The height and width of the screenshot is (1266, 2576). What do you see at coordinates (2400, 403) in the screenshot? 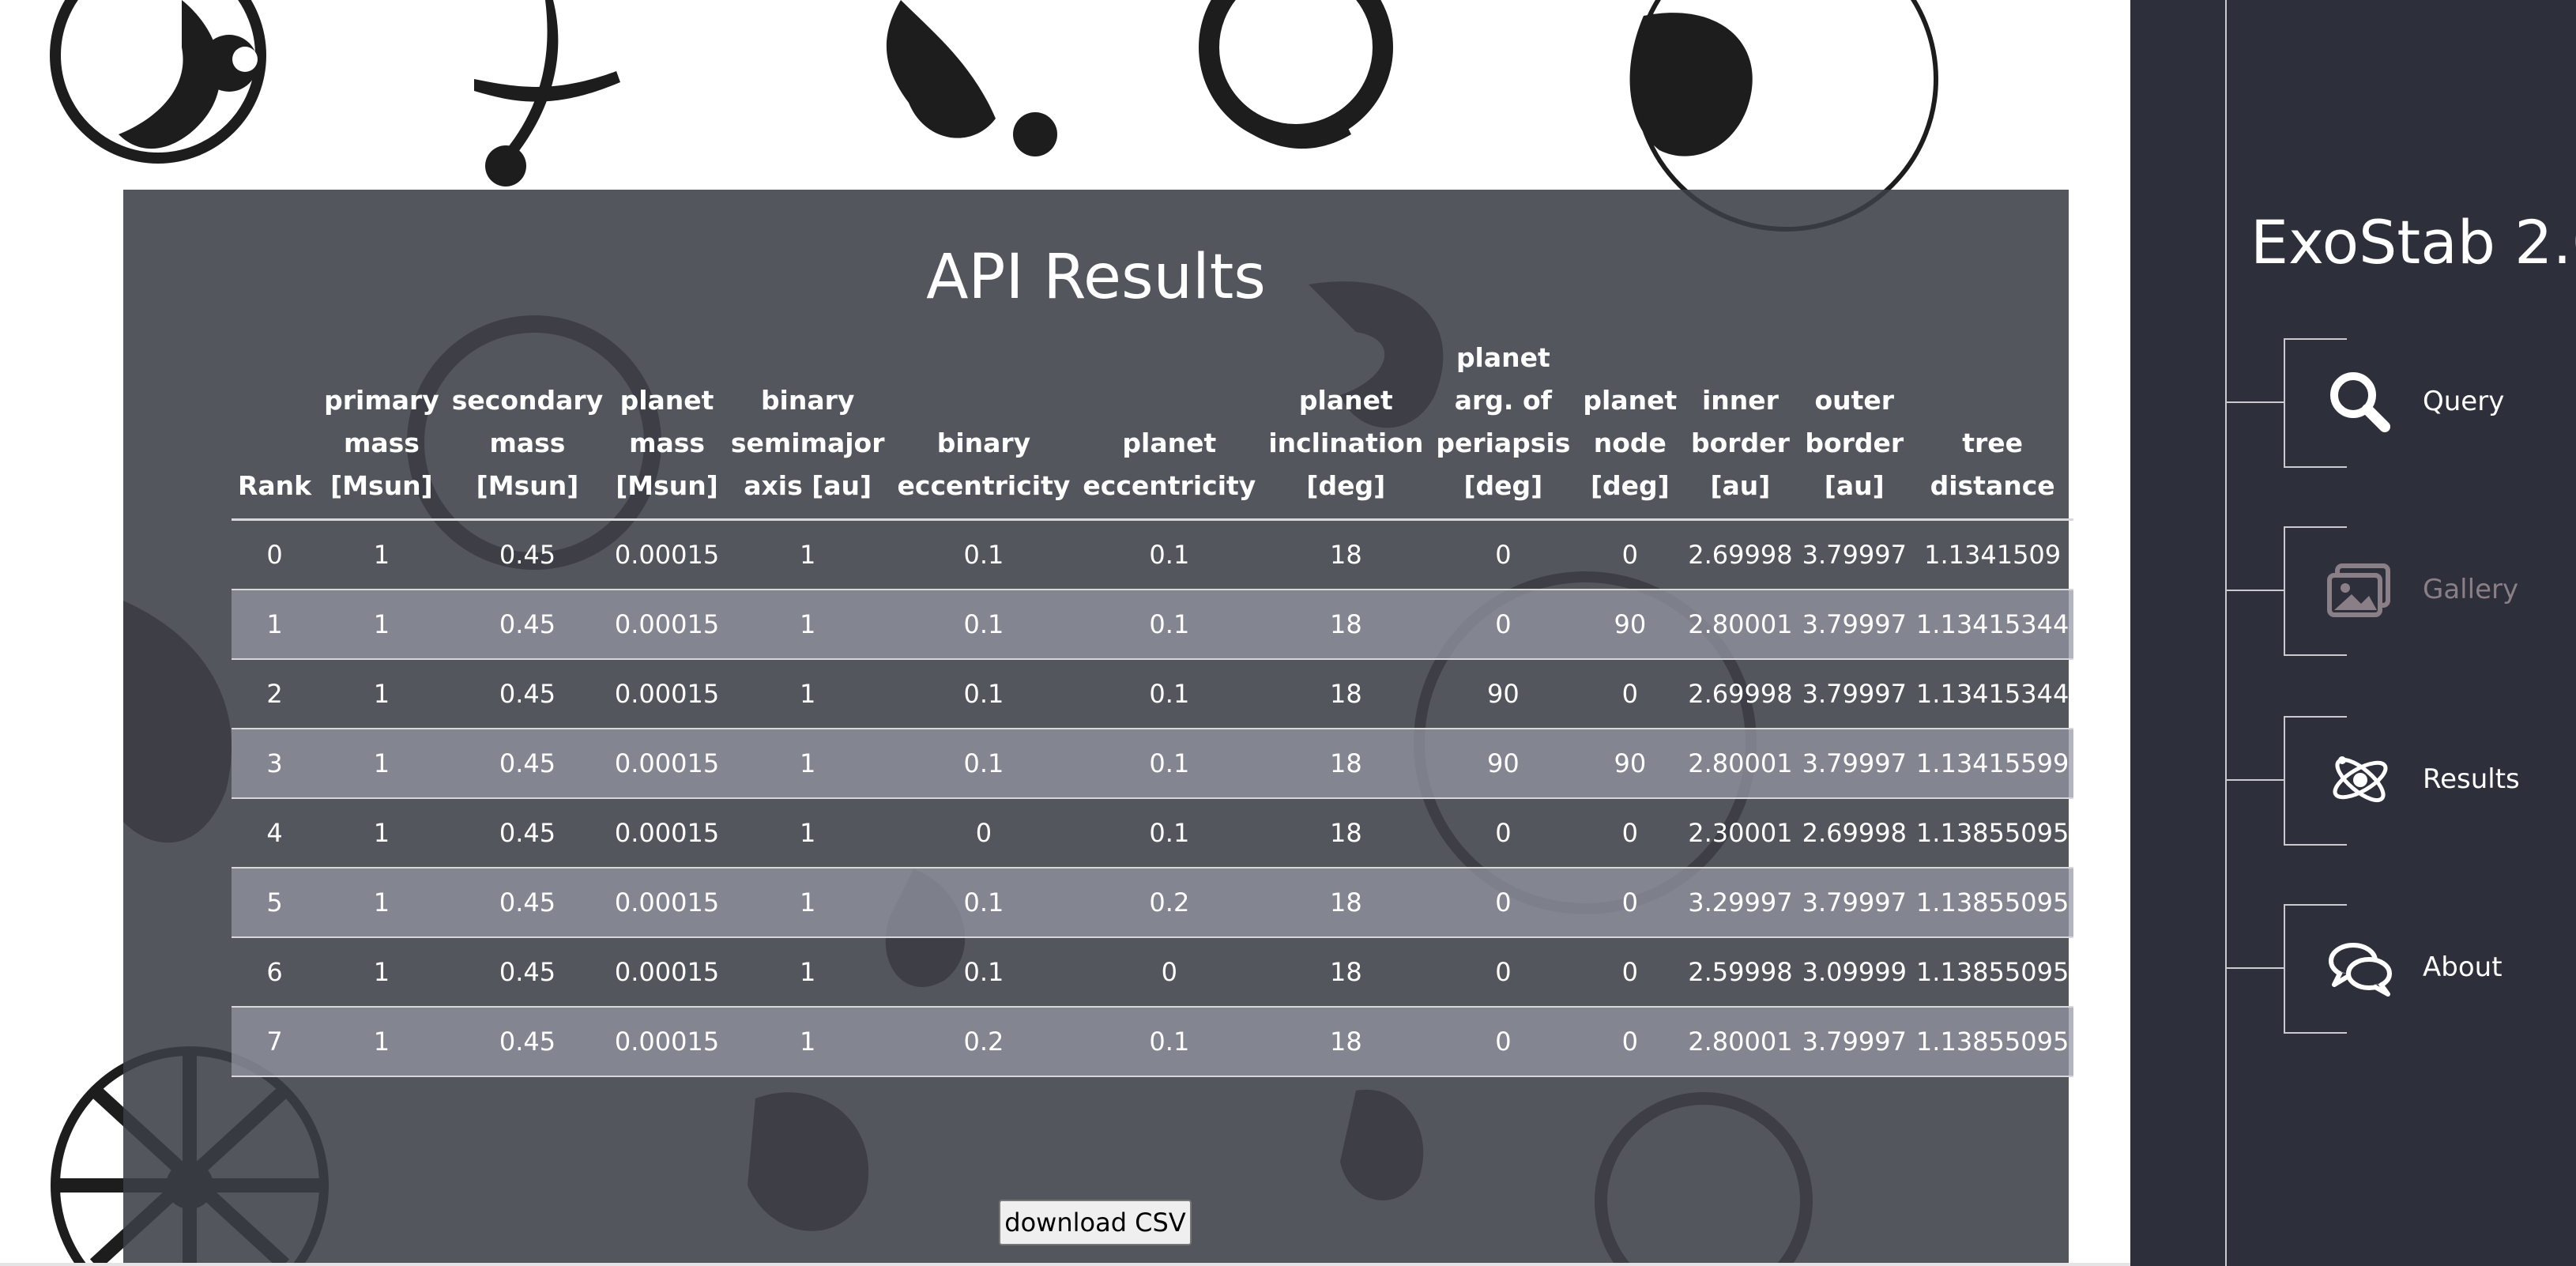
I see `nav-item-query: Query` at bounding box center [2400, 403].